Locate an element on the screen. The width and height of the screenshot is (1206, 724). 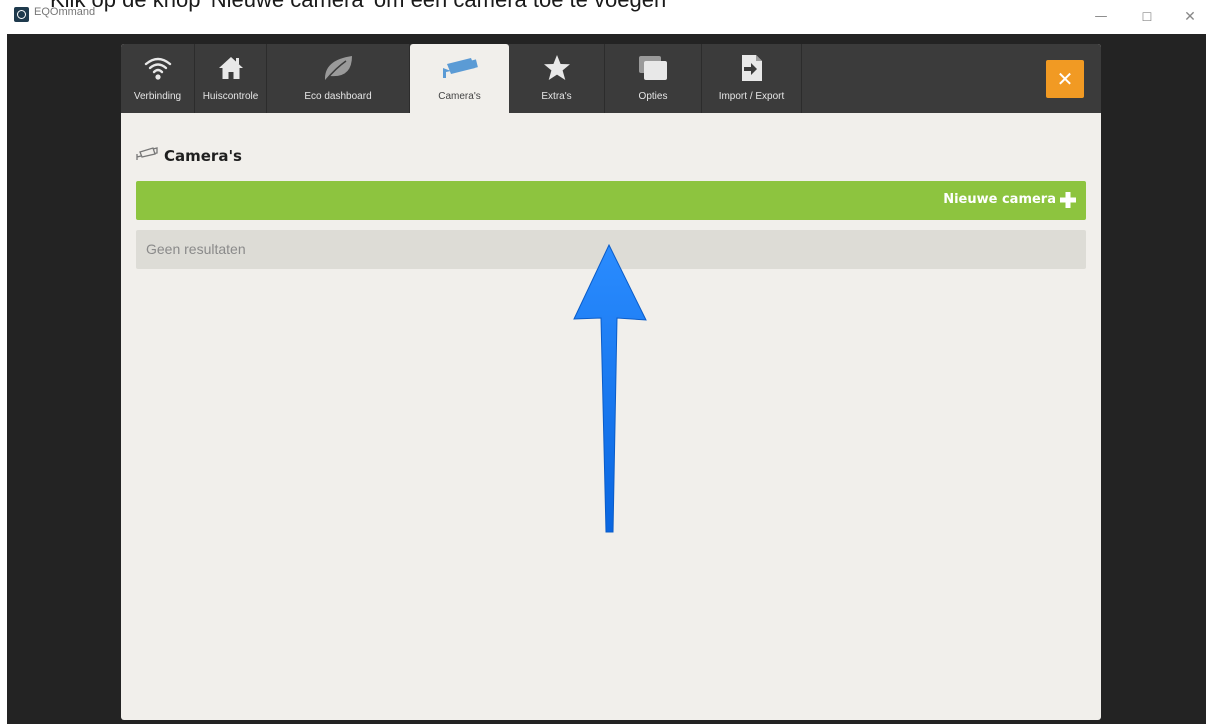
leaf-icon is located at coordinates (338, 68).